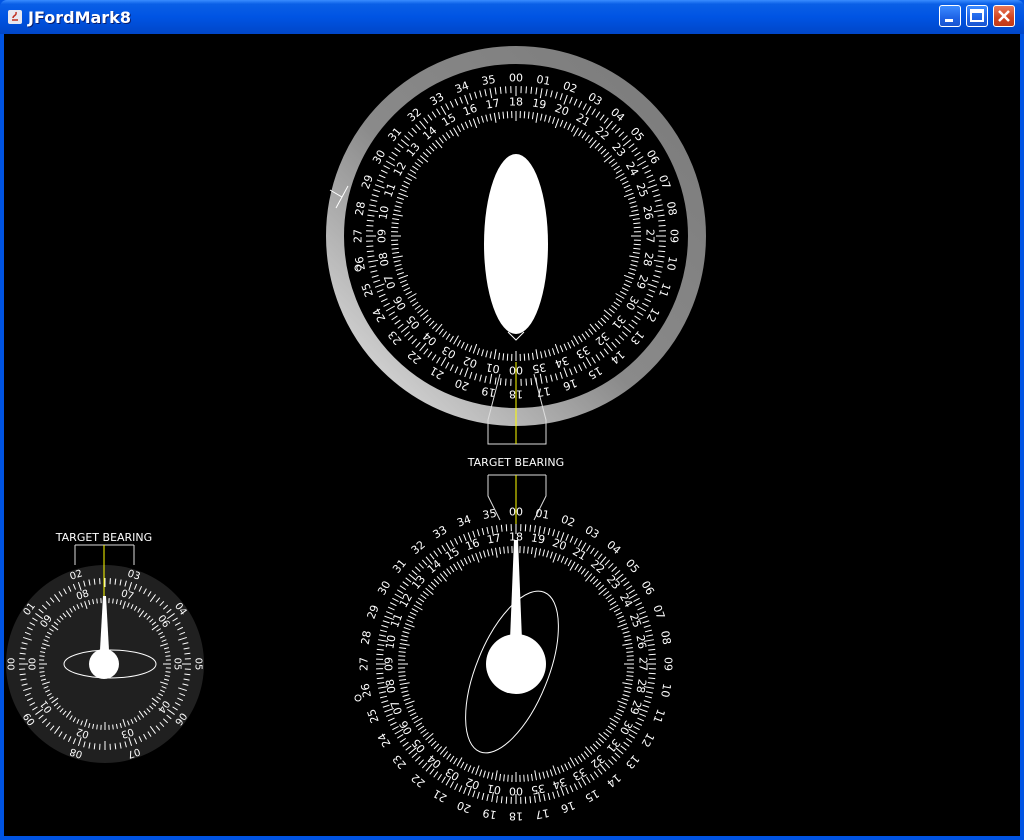 This screenshot has height=840, width=1024. Describe the element at coordinates (364, 664) in the screenshot. I see `bottom-dial-outer-label: 27` at that location.